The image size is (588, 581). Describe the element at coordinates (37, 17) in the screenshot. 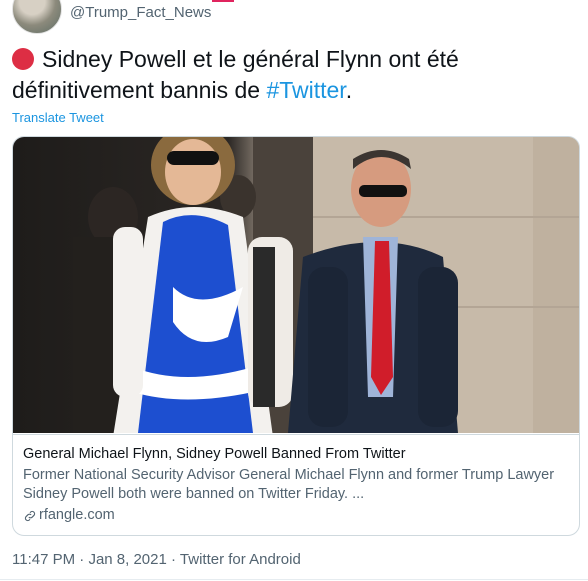

I see `avatar` at that location.